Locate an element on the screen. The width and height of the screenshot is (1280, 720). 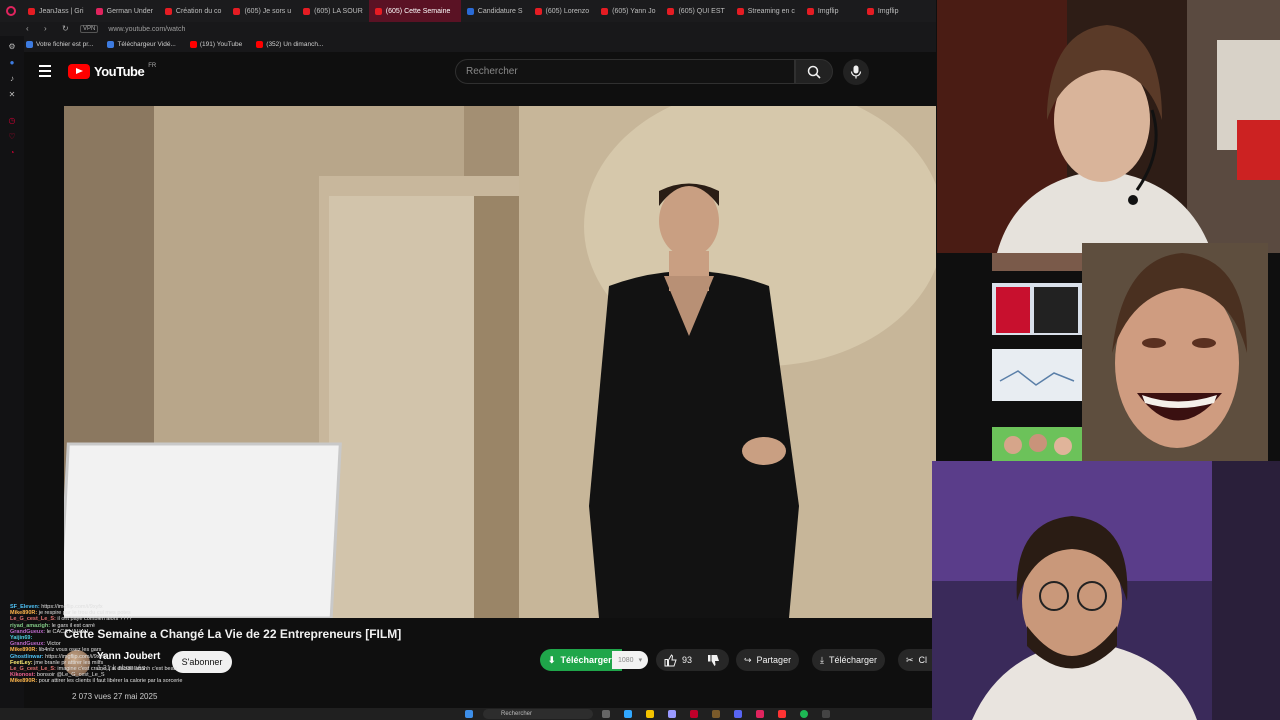
windows-start-icon is located at coordinates (469, 714).